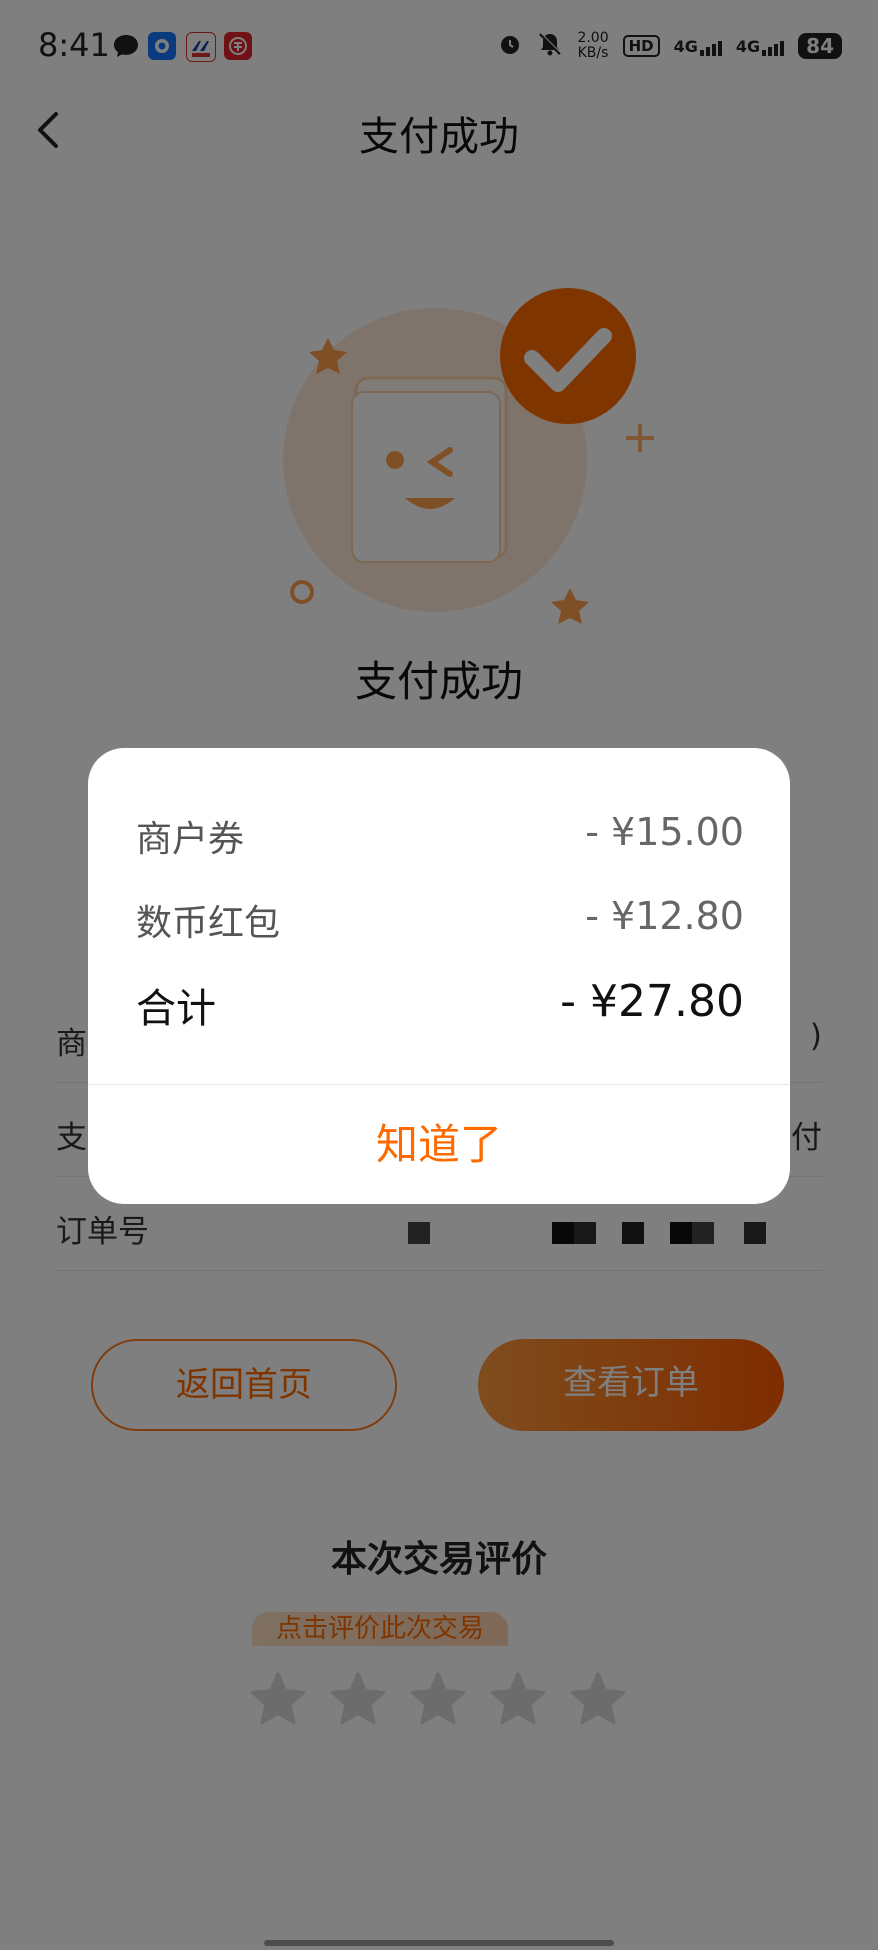  I want to click on dialog-row-label: 数币红包, so click(208, 923).